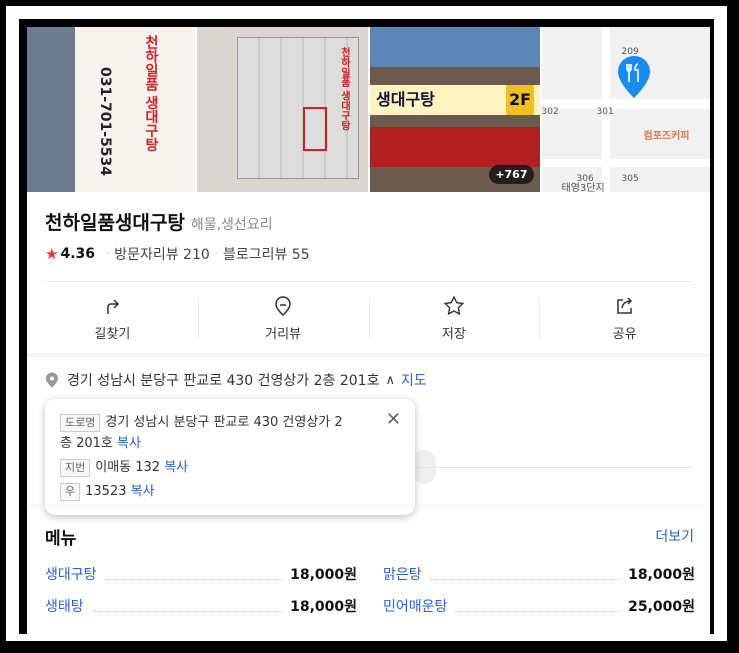  I want to click on visitor-reviews-link: 방문자리뷰 210, so click(162, 254).